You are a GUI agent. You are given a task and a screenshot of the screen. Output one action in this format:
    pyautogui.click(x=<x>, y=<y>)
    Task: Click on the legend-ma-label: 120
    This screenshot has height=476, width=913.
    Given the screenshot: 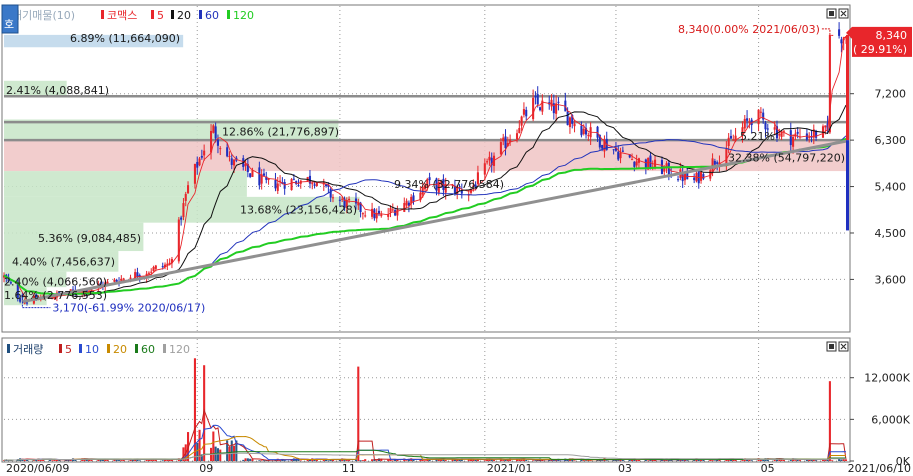 What is the action you would take?
    pyautogui.click(x=243, y=15)
    